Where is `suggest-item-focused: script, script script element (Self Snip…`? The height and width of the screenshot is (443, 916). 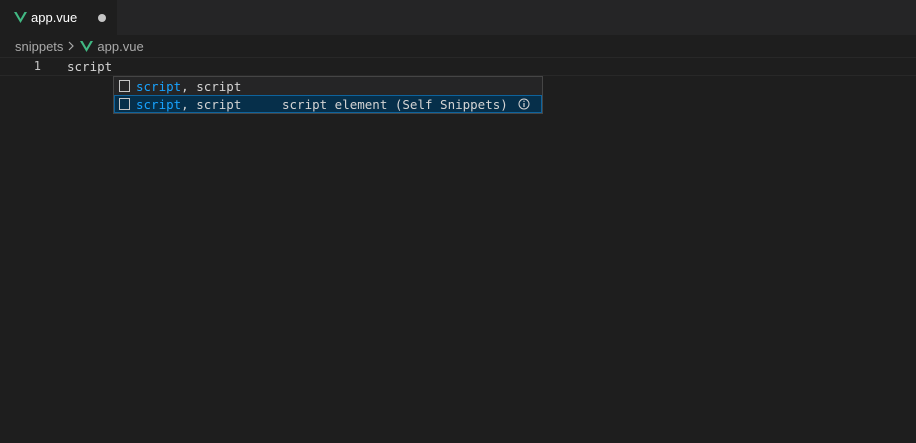
suggest-item-focused: script, script script element (Self Snip… is located at coordinates (328, 104).